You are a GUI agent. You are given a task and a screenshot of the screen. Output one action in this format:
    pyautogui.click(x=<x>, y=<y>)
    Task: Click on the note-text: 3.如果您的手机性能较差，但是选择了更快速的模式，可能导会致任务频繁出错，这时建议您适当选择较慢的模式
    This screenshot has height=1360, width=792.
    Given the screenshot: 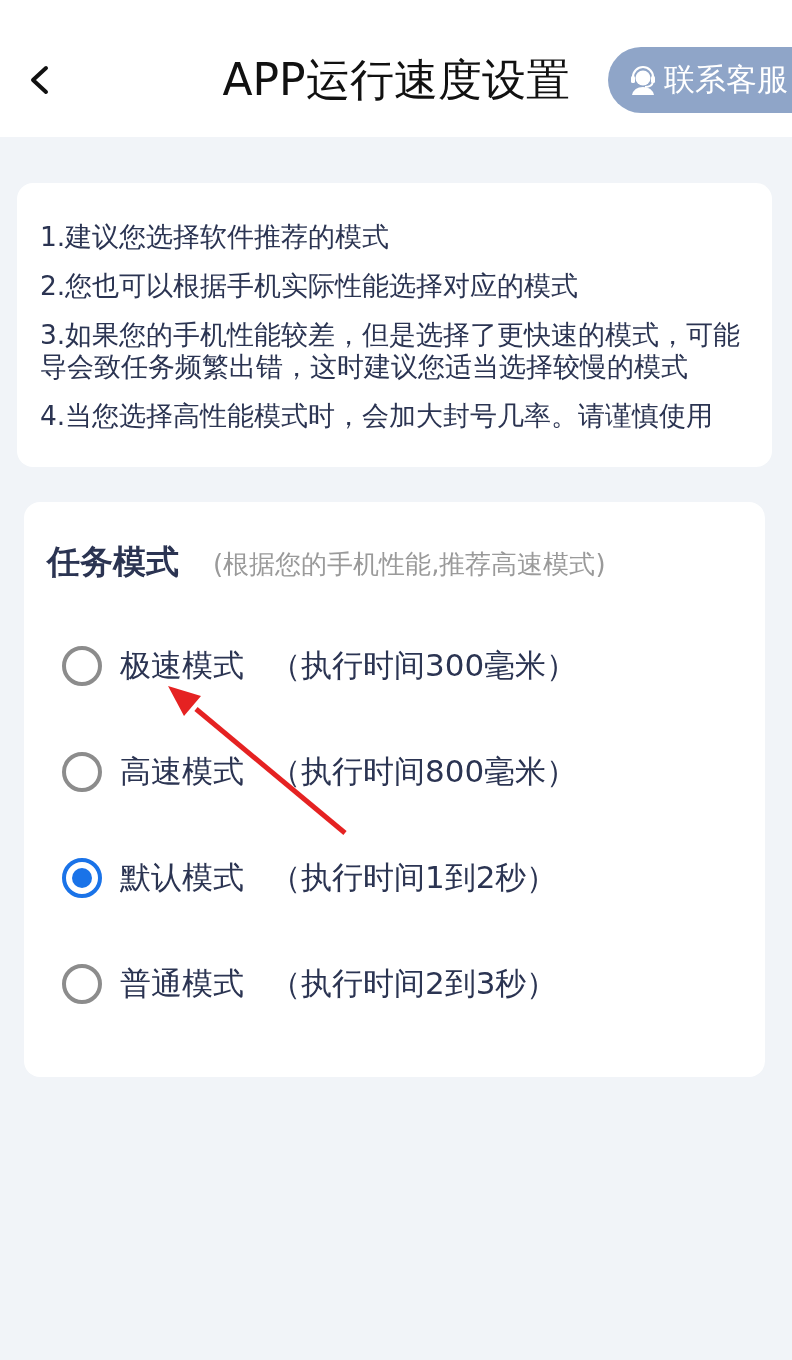 What is the action you would take?
    pyautogui.click(x=391, y=351)
    